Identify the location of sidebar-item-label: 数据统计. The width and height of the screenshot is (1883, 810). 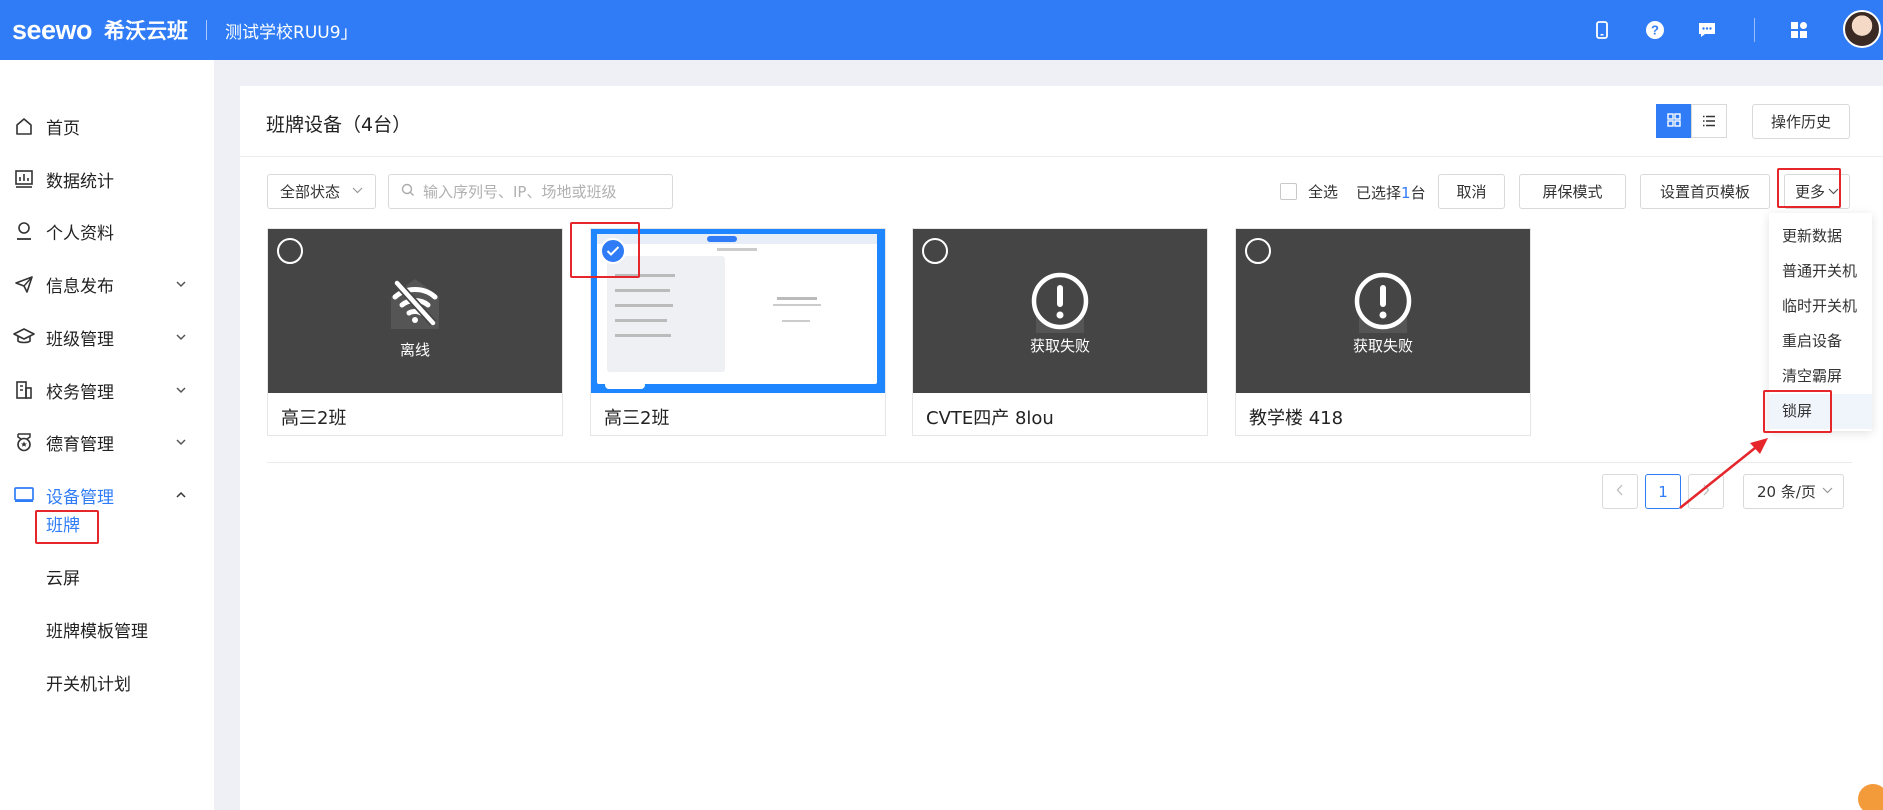
(80, 181).